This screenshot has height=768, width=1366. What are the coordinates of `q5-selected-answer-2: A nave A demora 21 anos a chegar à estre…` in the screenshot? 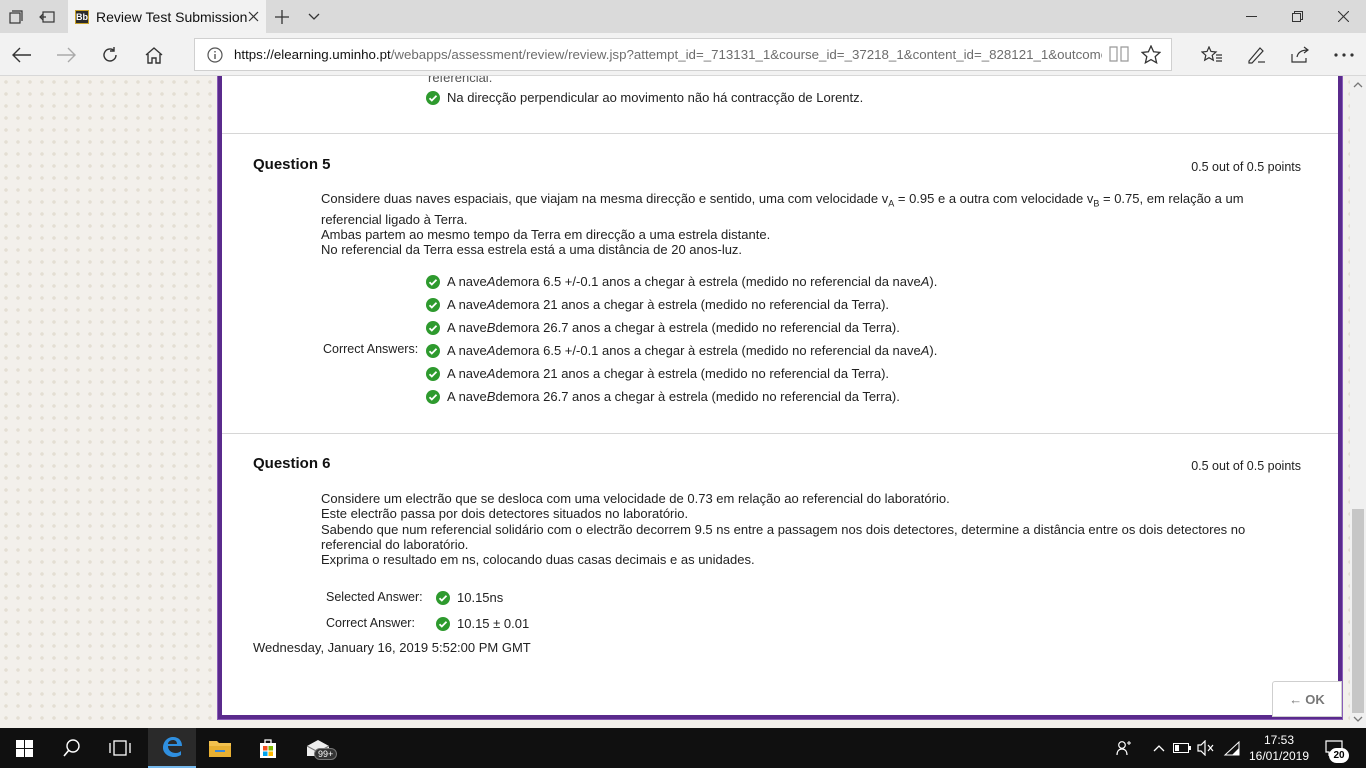 It's located at (657, 304).